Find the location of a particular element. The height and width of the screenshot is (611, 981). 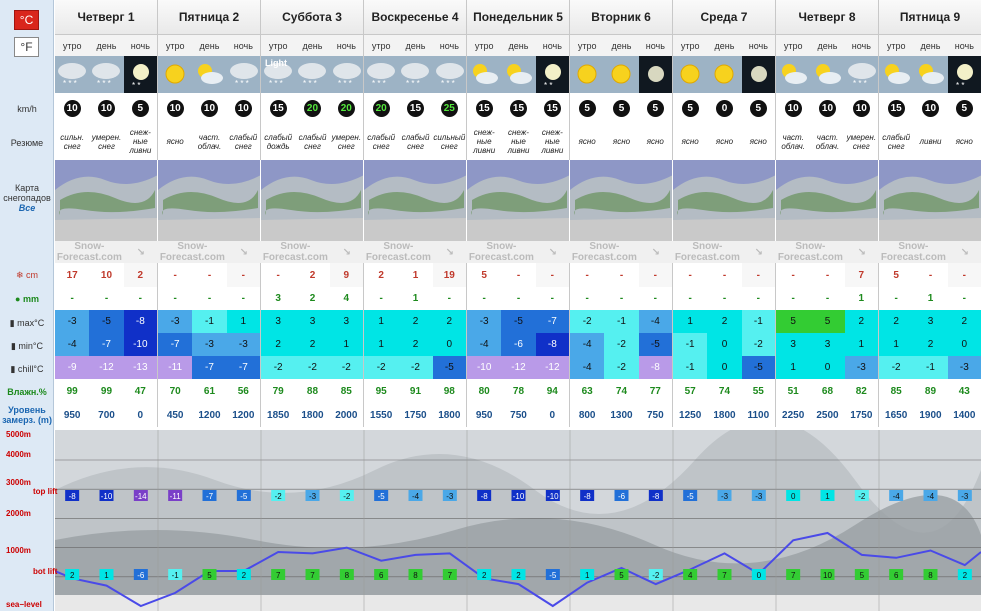

freeze-level-value: 700 is located at coordinates (106, 415).